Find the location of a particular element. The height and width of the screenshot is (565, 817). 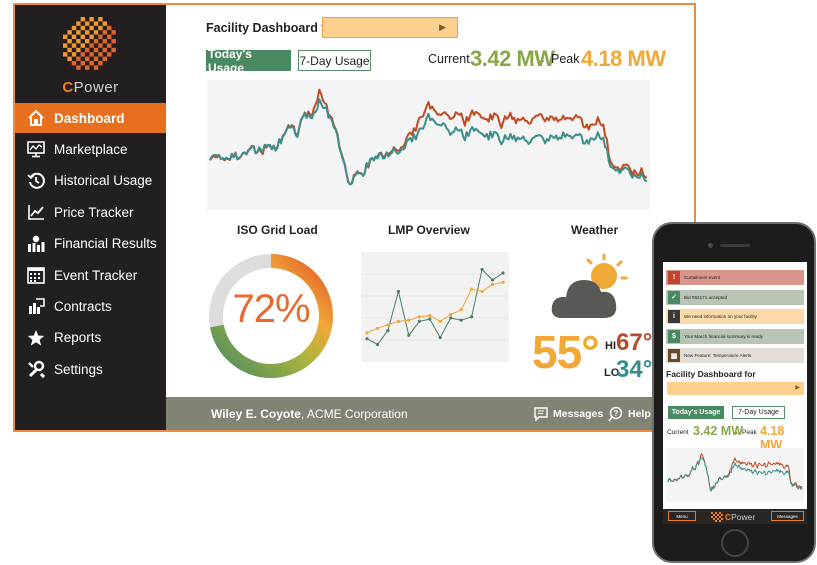

sidebar-item-contracts: Contracts is located at coordinates (90, 306).